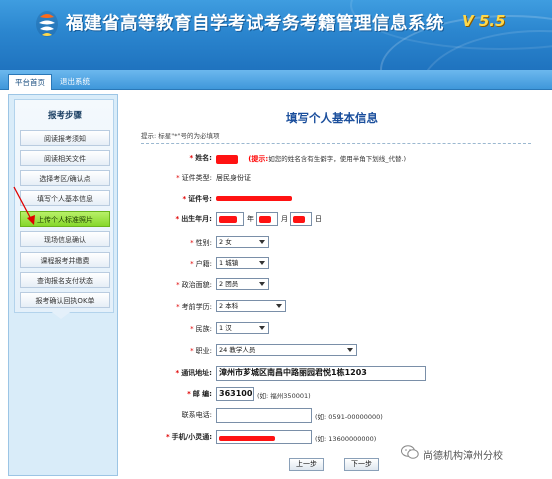 This screenshot has width=552, height=479. I want to click on political-label: * 政治面貌:, so click(194, 285).